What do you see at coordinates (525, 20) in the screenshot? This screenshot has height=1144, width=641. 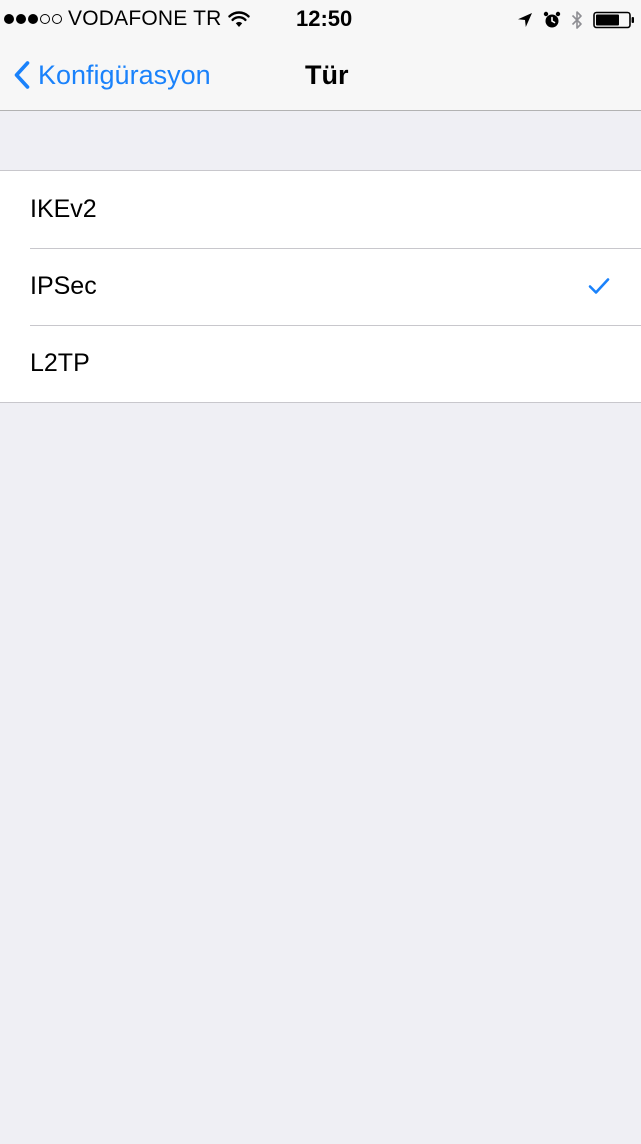 I see `location-icon` at bounding box center [525, 20].